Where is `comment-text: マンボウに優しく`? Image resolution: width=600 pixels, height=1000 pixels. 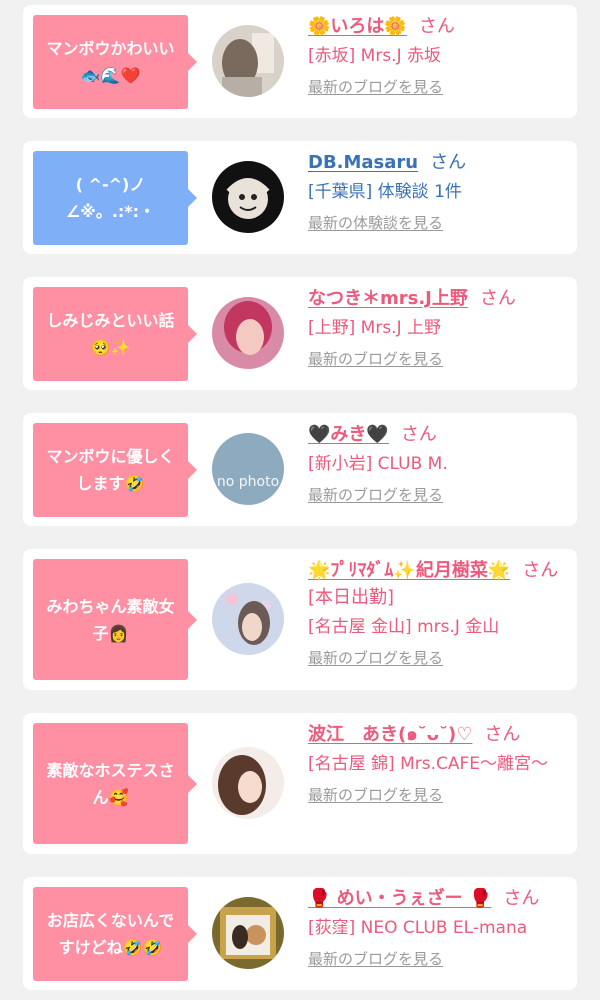 comment-text: マンボウに優しく is located at coordinates (110, 456).